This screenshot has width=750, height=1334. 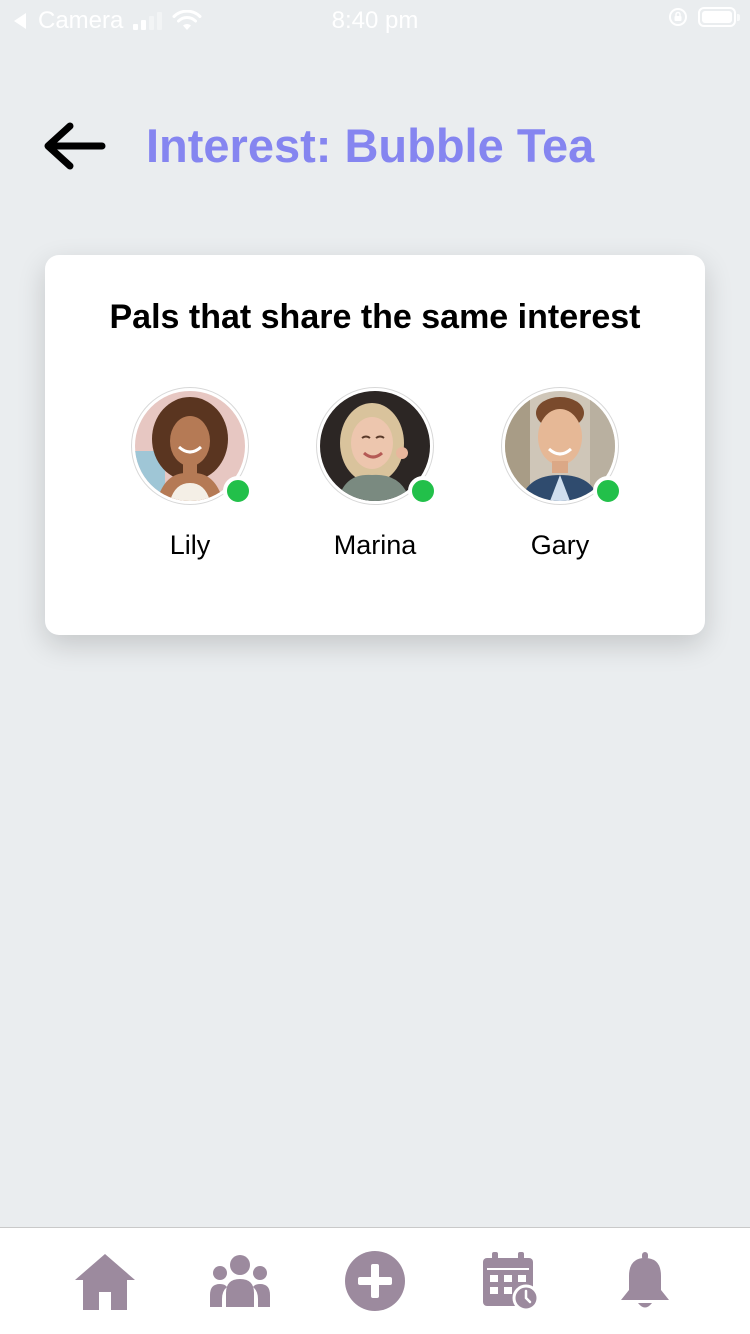 I want to click on page-header: Interest: Bubble Tea, so click(x=375, y=146).